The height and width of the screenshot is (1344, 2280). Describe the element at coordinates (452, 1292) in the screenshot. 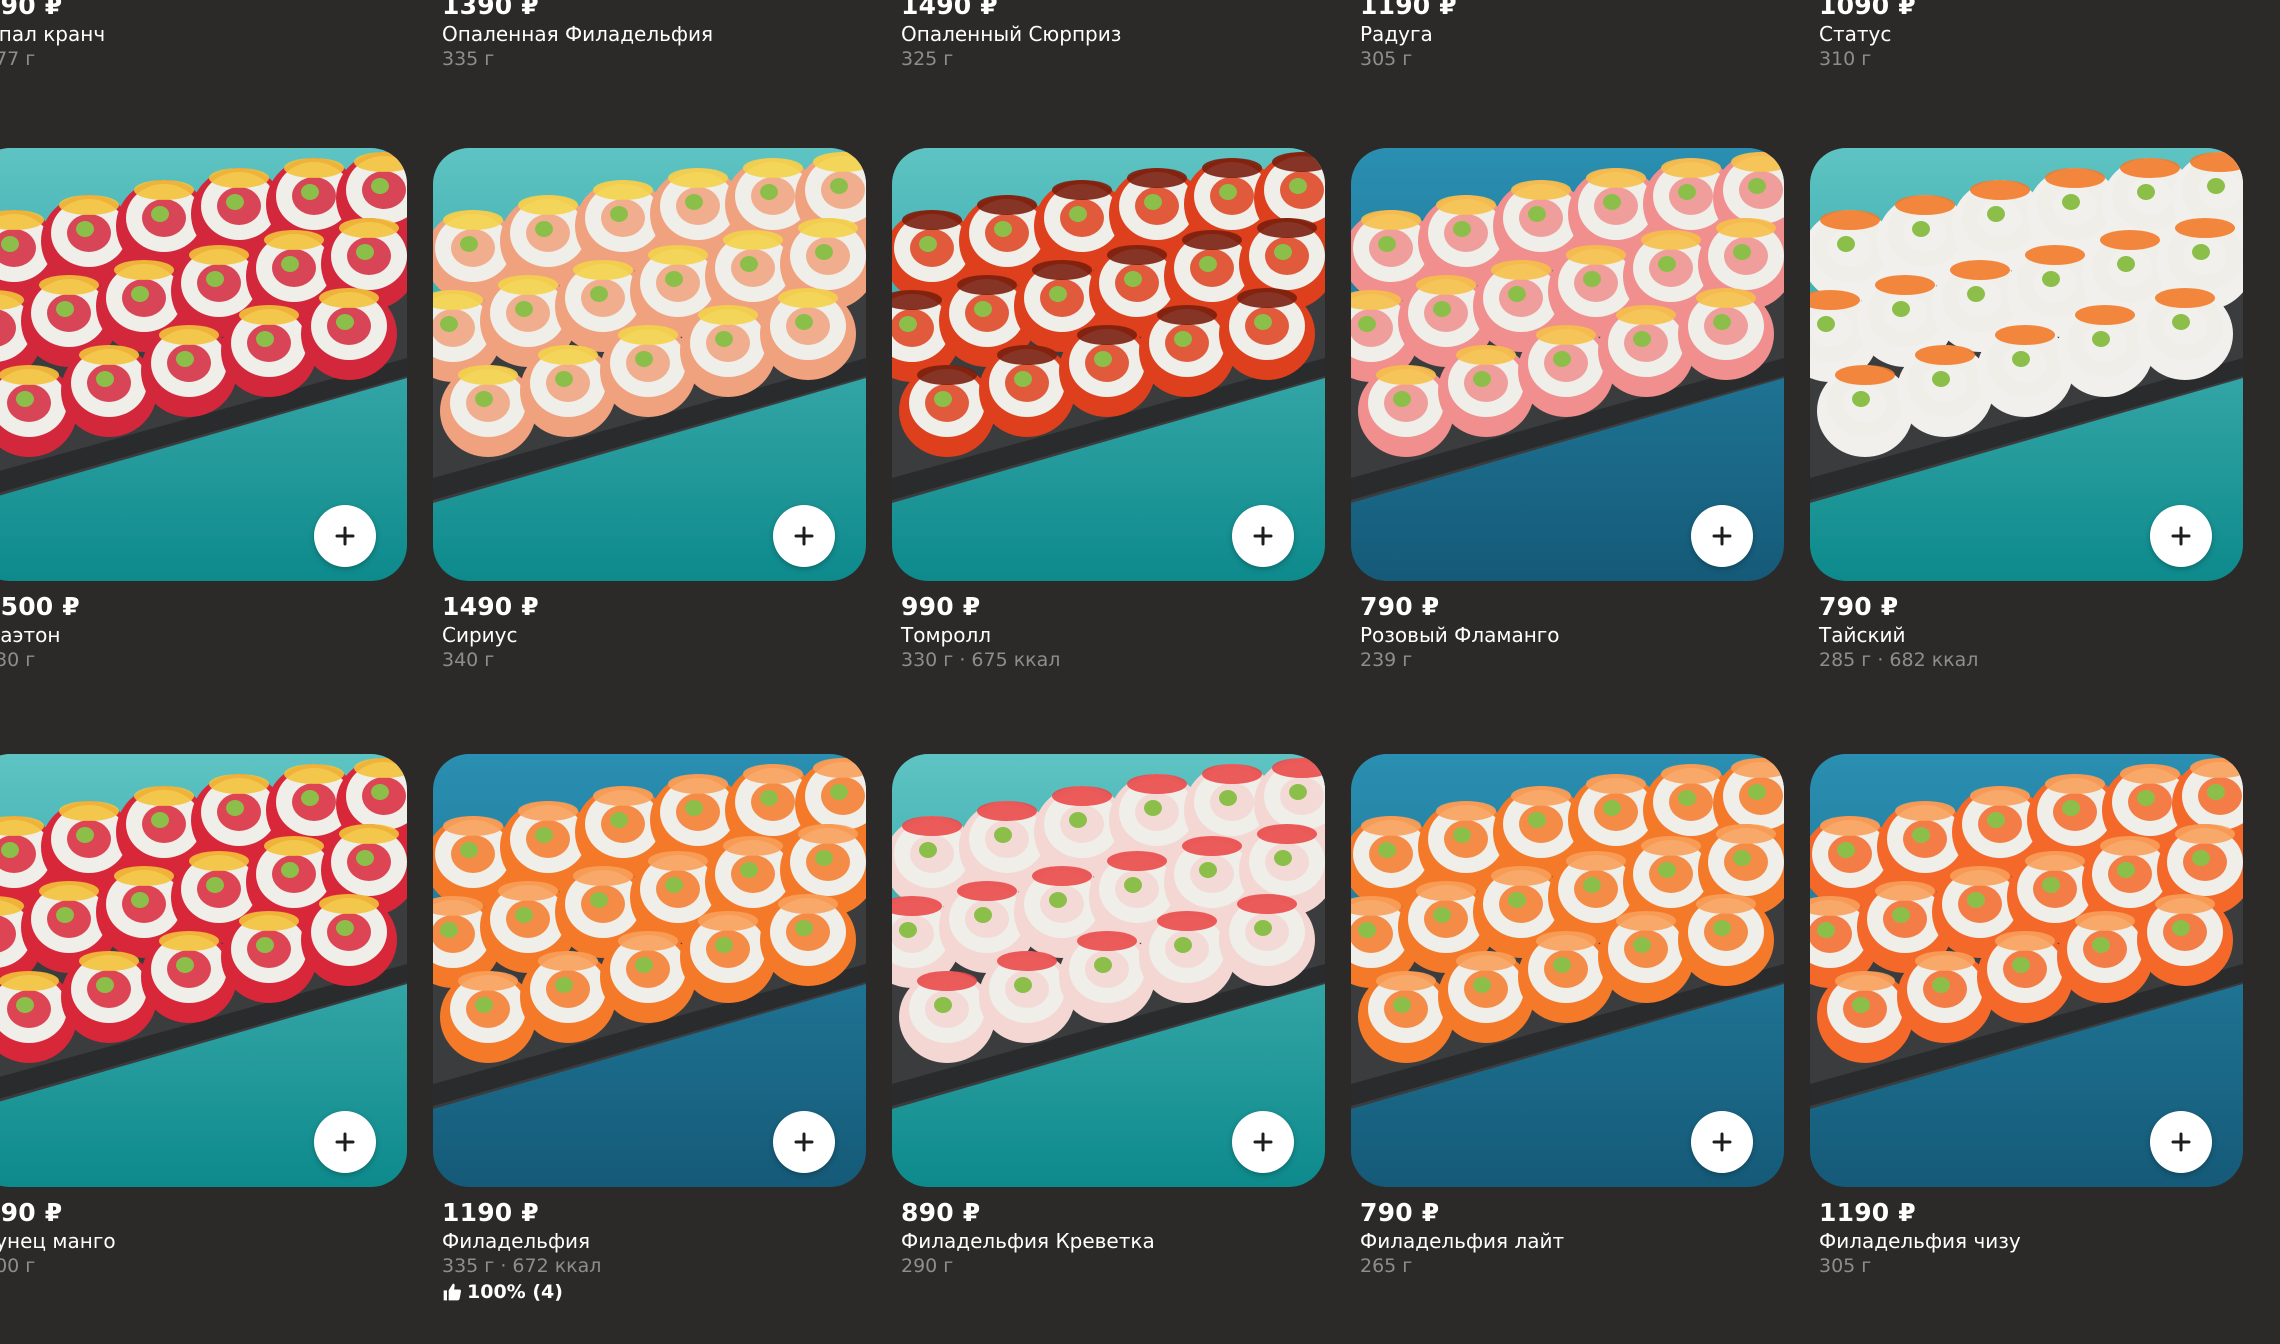

I see `thumbs-up-icon` at that location.